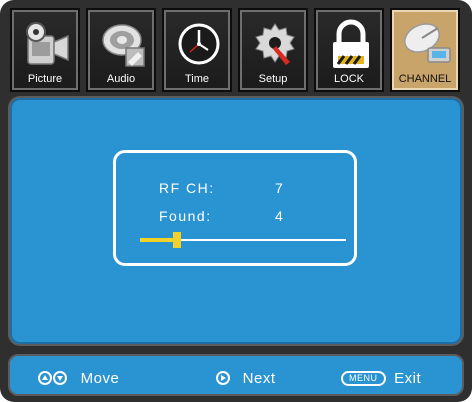 The width and height of the screenshot is (472, 402). Describe the element at coordinates (225, 378) in the screenshot. I see `right-arrow-icon` at that location.